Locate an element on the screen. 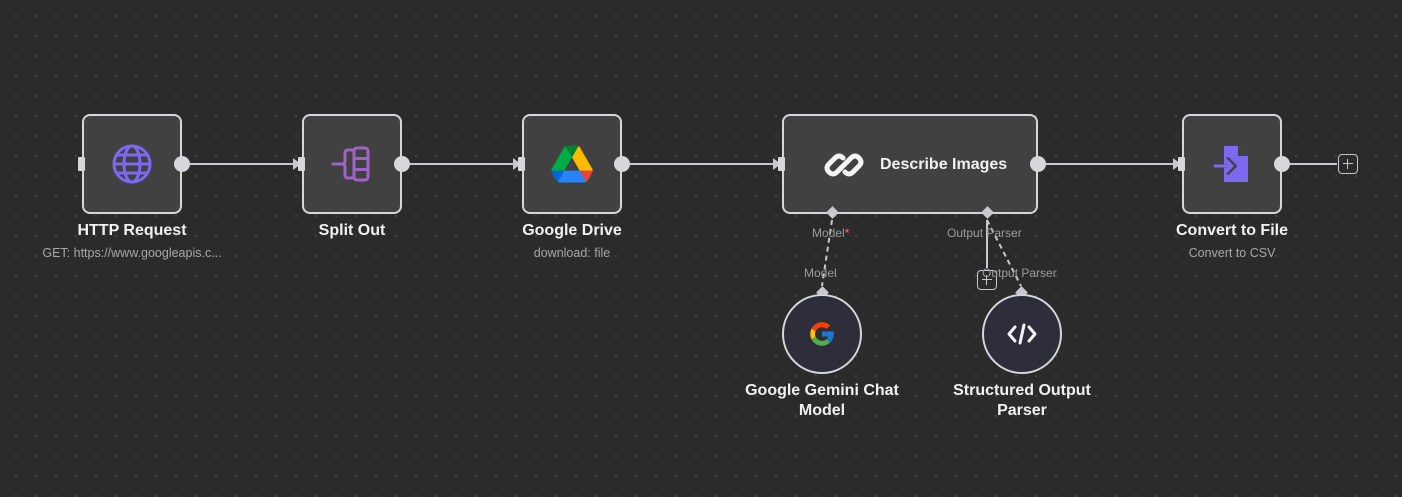  output-parser-edge-label: Output Parser is located at coordinates (1019, 273).